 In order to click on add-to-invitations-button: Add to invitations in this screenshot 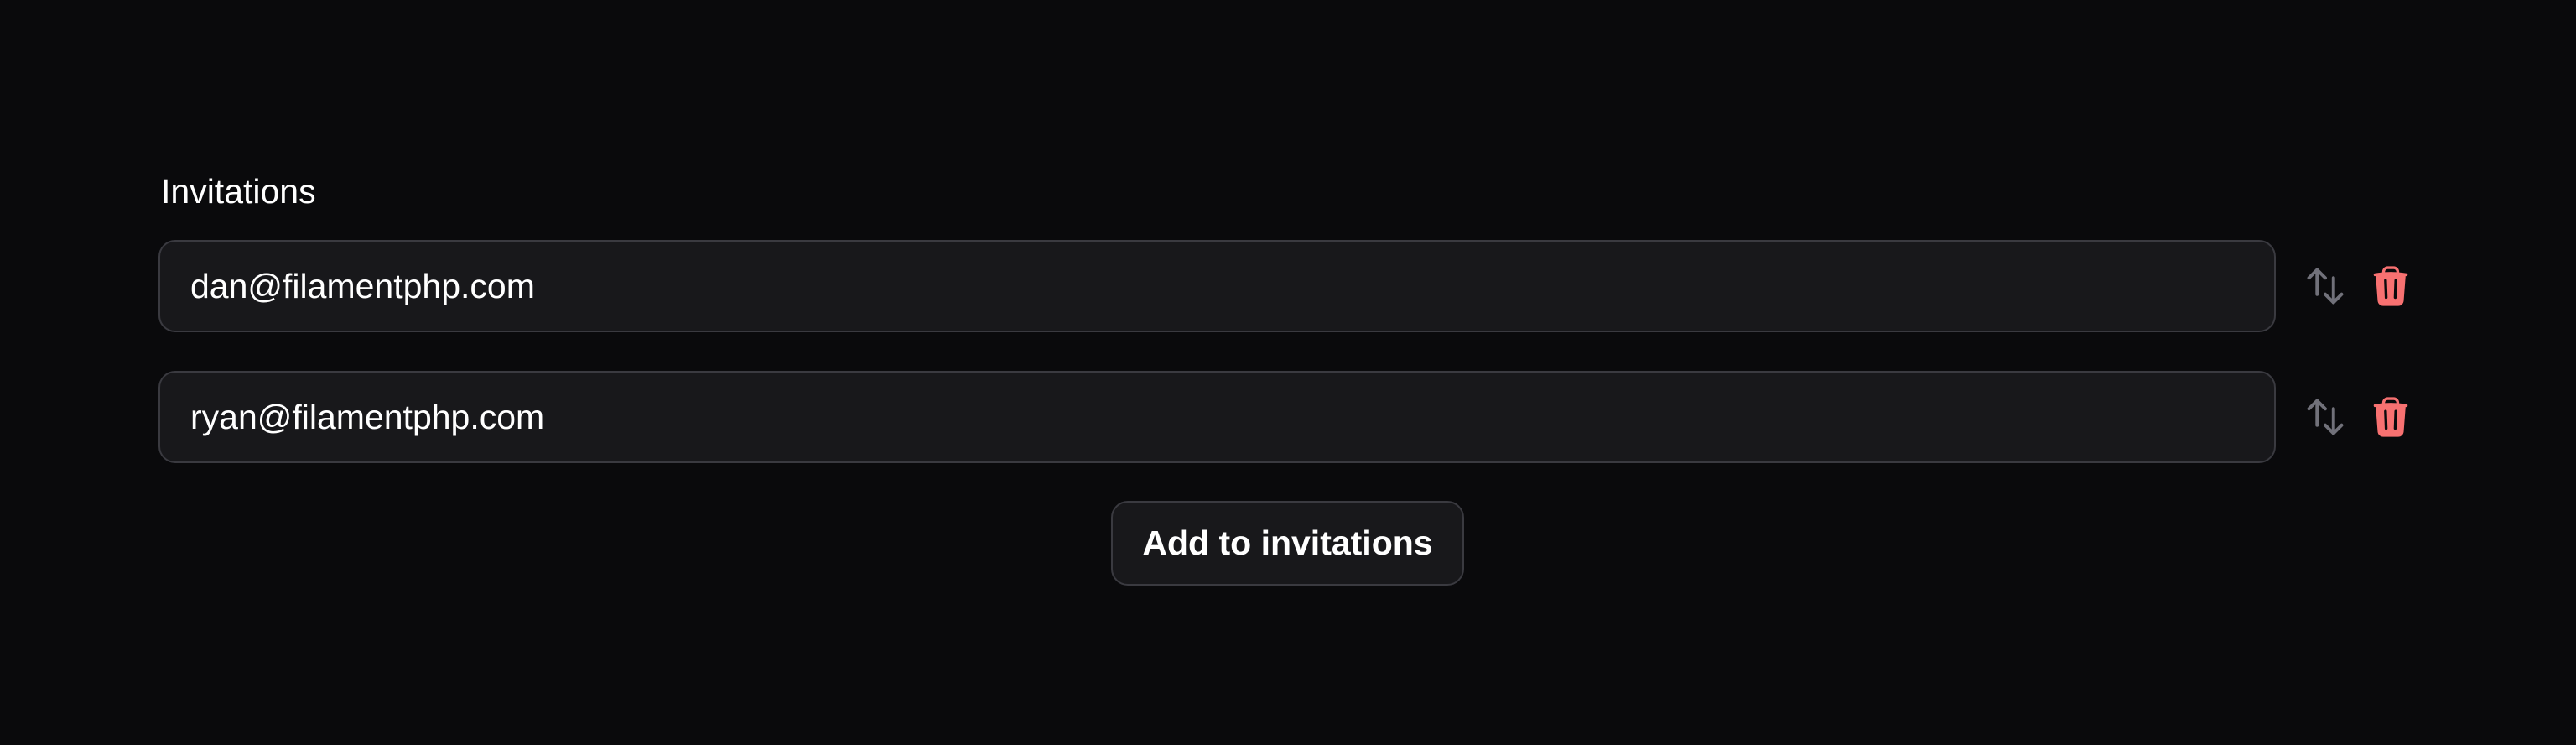, I will do `click(1287, 544)`.